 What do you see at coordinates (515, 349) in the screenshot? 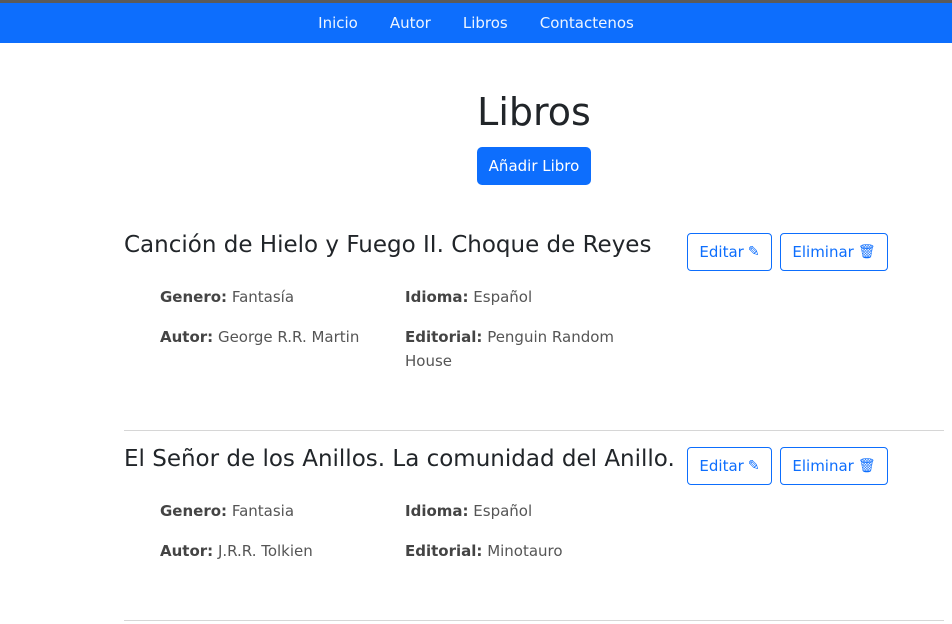
I see `editorial-field: Editorial: Penguin Random House` at bounding box center [515, 349].